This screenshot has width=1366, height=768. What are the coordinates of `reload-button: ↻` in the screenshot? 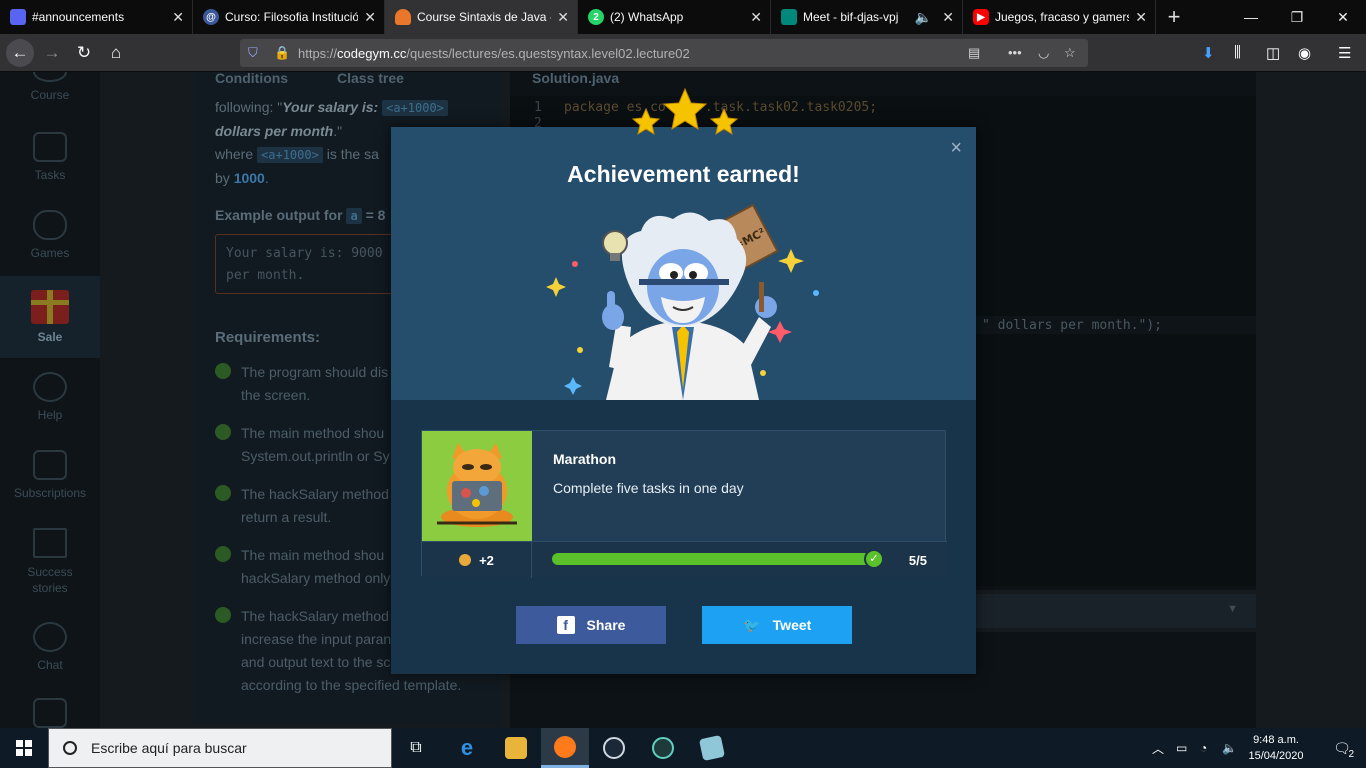 It's located at (84, 53).